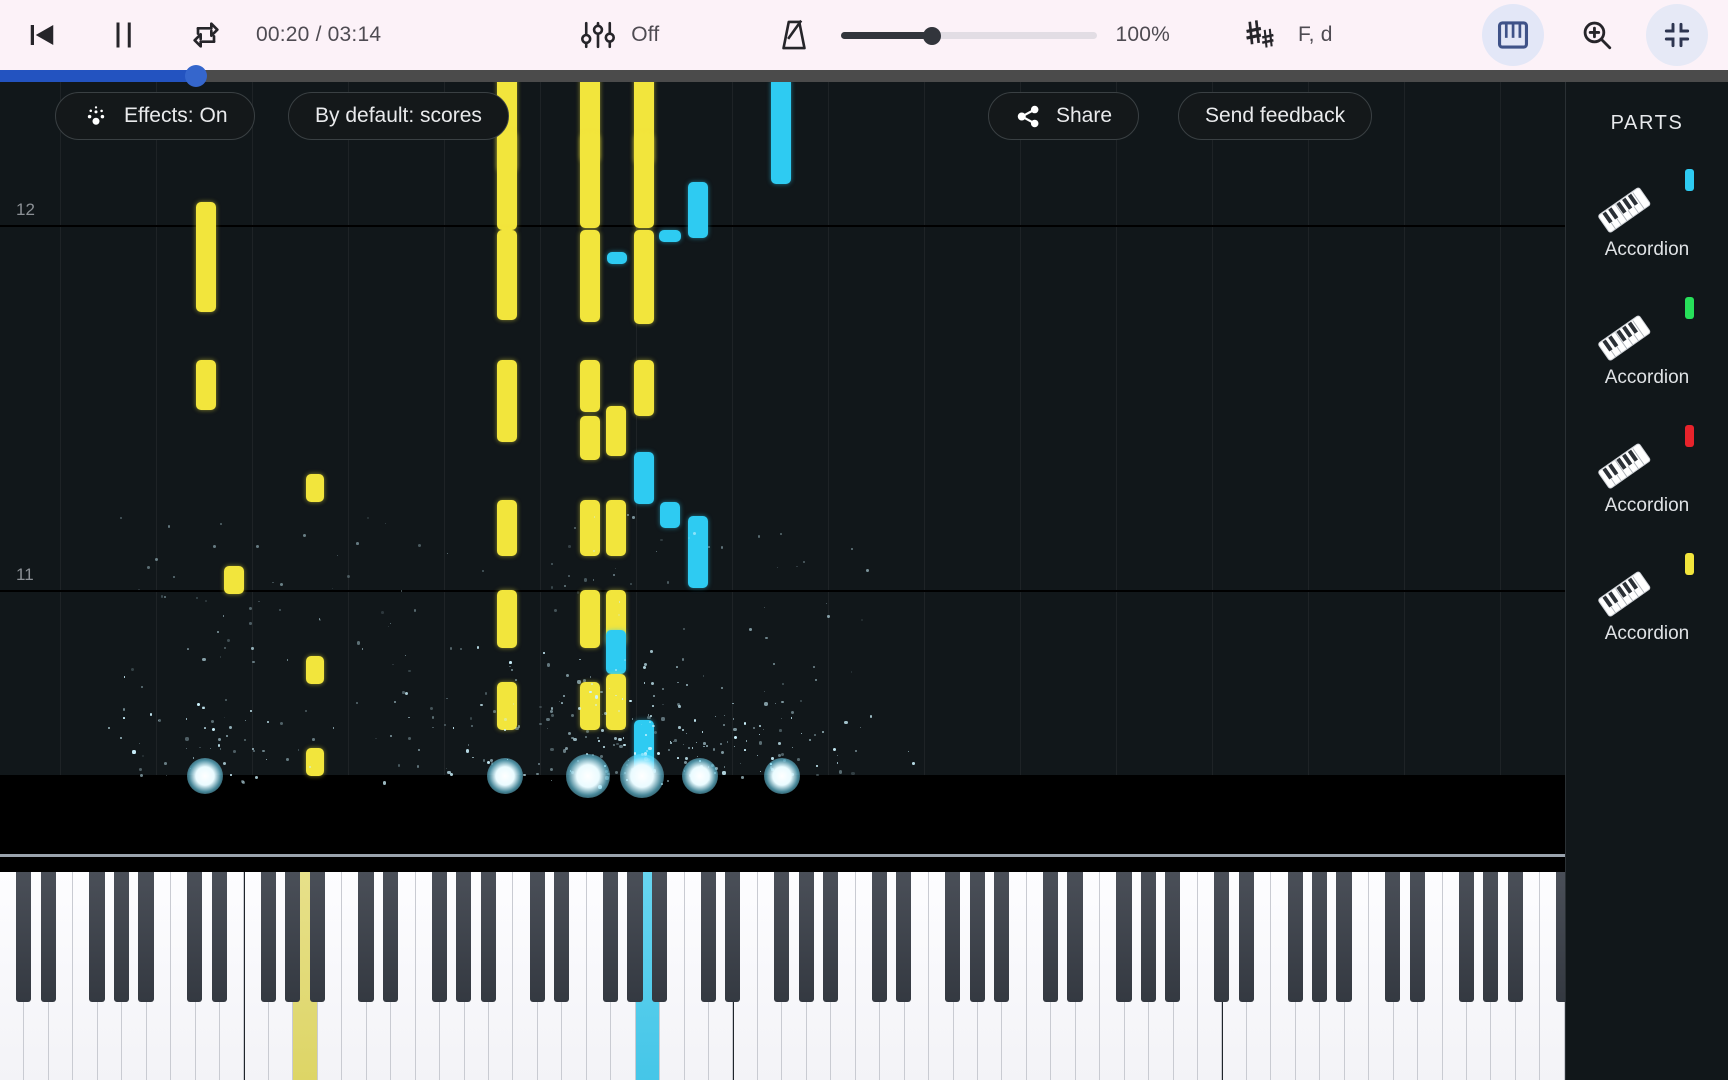 This screenshot has height=1080, width=1728. What do you see at coordinates (1677, 35) in the screenshot?
I see `exit-fullscreen-button` at bounding box center [1677, 35].